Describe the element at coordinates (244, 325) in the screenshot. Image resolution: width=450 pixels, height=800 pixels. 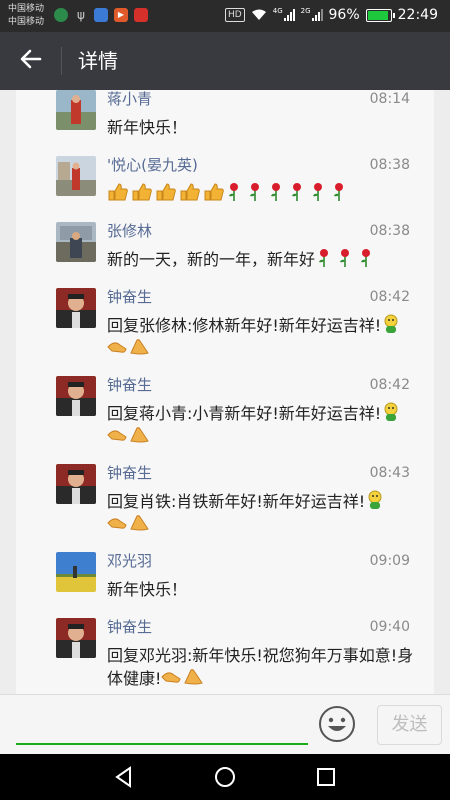
I see `comment-text-content: 回复张修林:修林新年好!新年好运吉祥!` at that location.